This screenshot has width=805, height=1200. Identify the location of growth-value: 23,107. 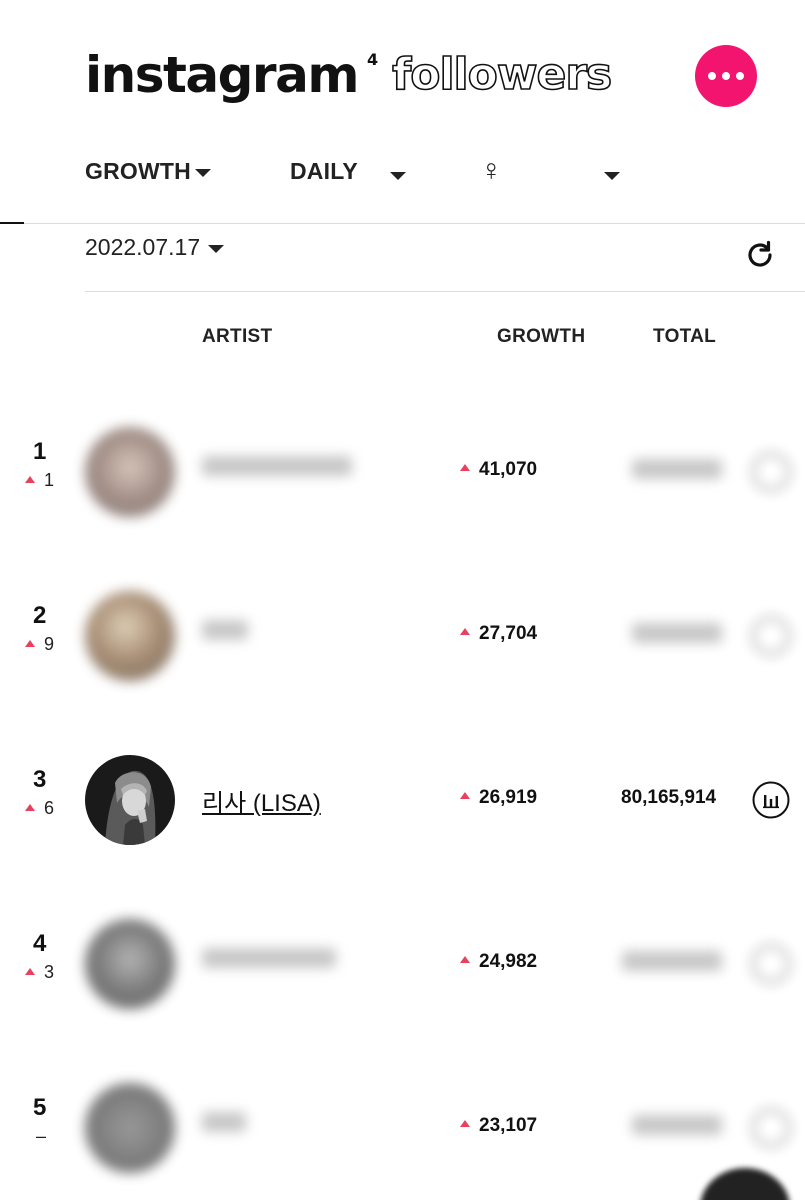
(498, 1126).